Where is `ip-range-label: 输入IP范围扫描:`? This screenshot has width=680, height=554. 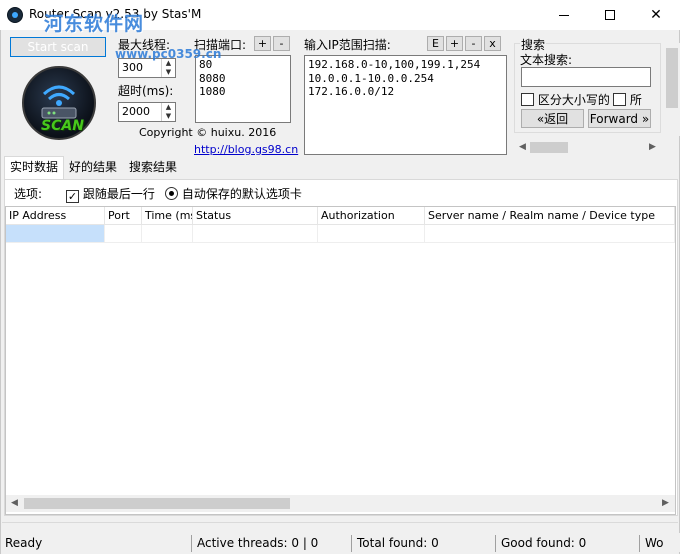 ip-range-label: 输入IP范围扫描: is located at coordinates (347, 45).